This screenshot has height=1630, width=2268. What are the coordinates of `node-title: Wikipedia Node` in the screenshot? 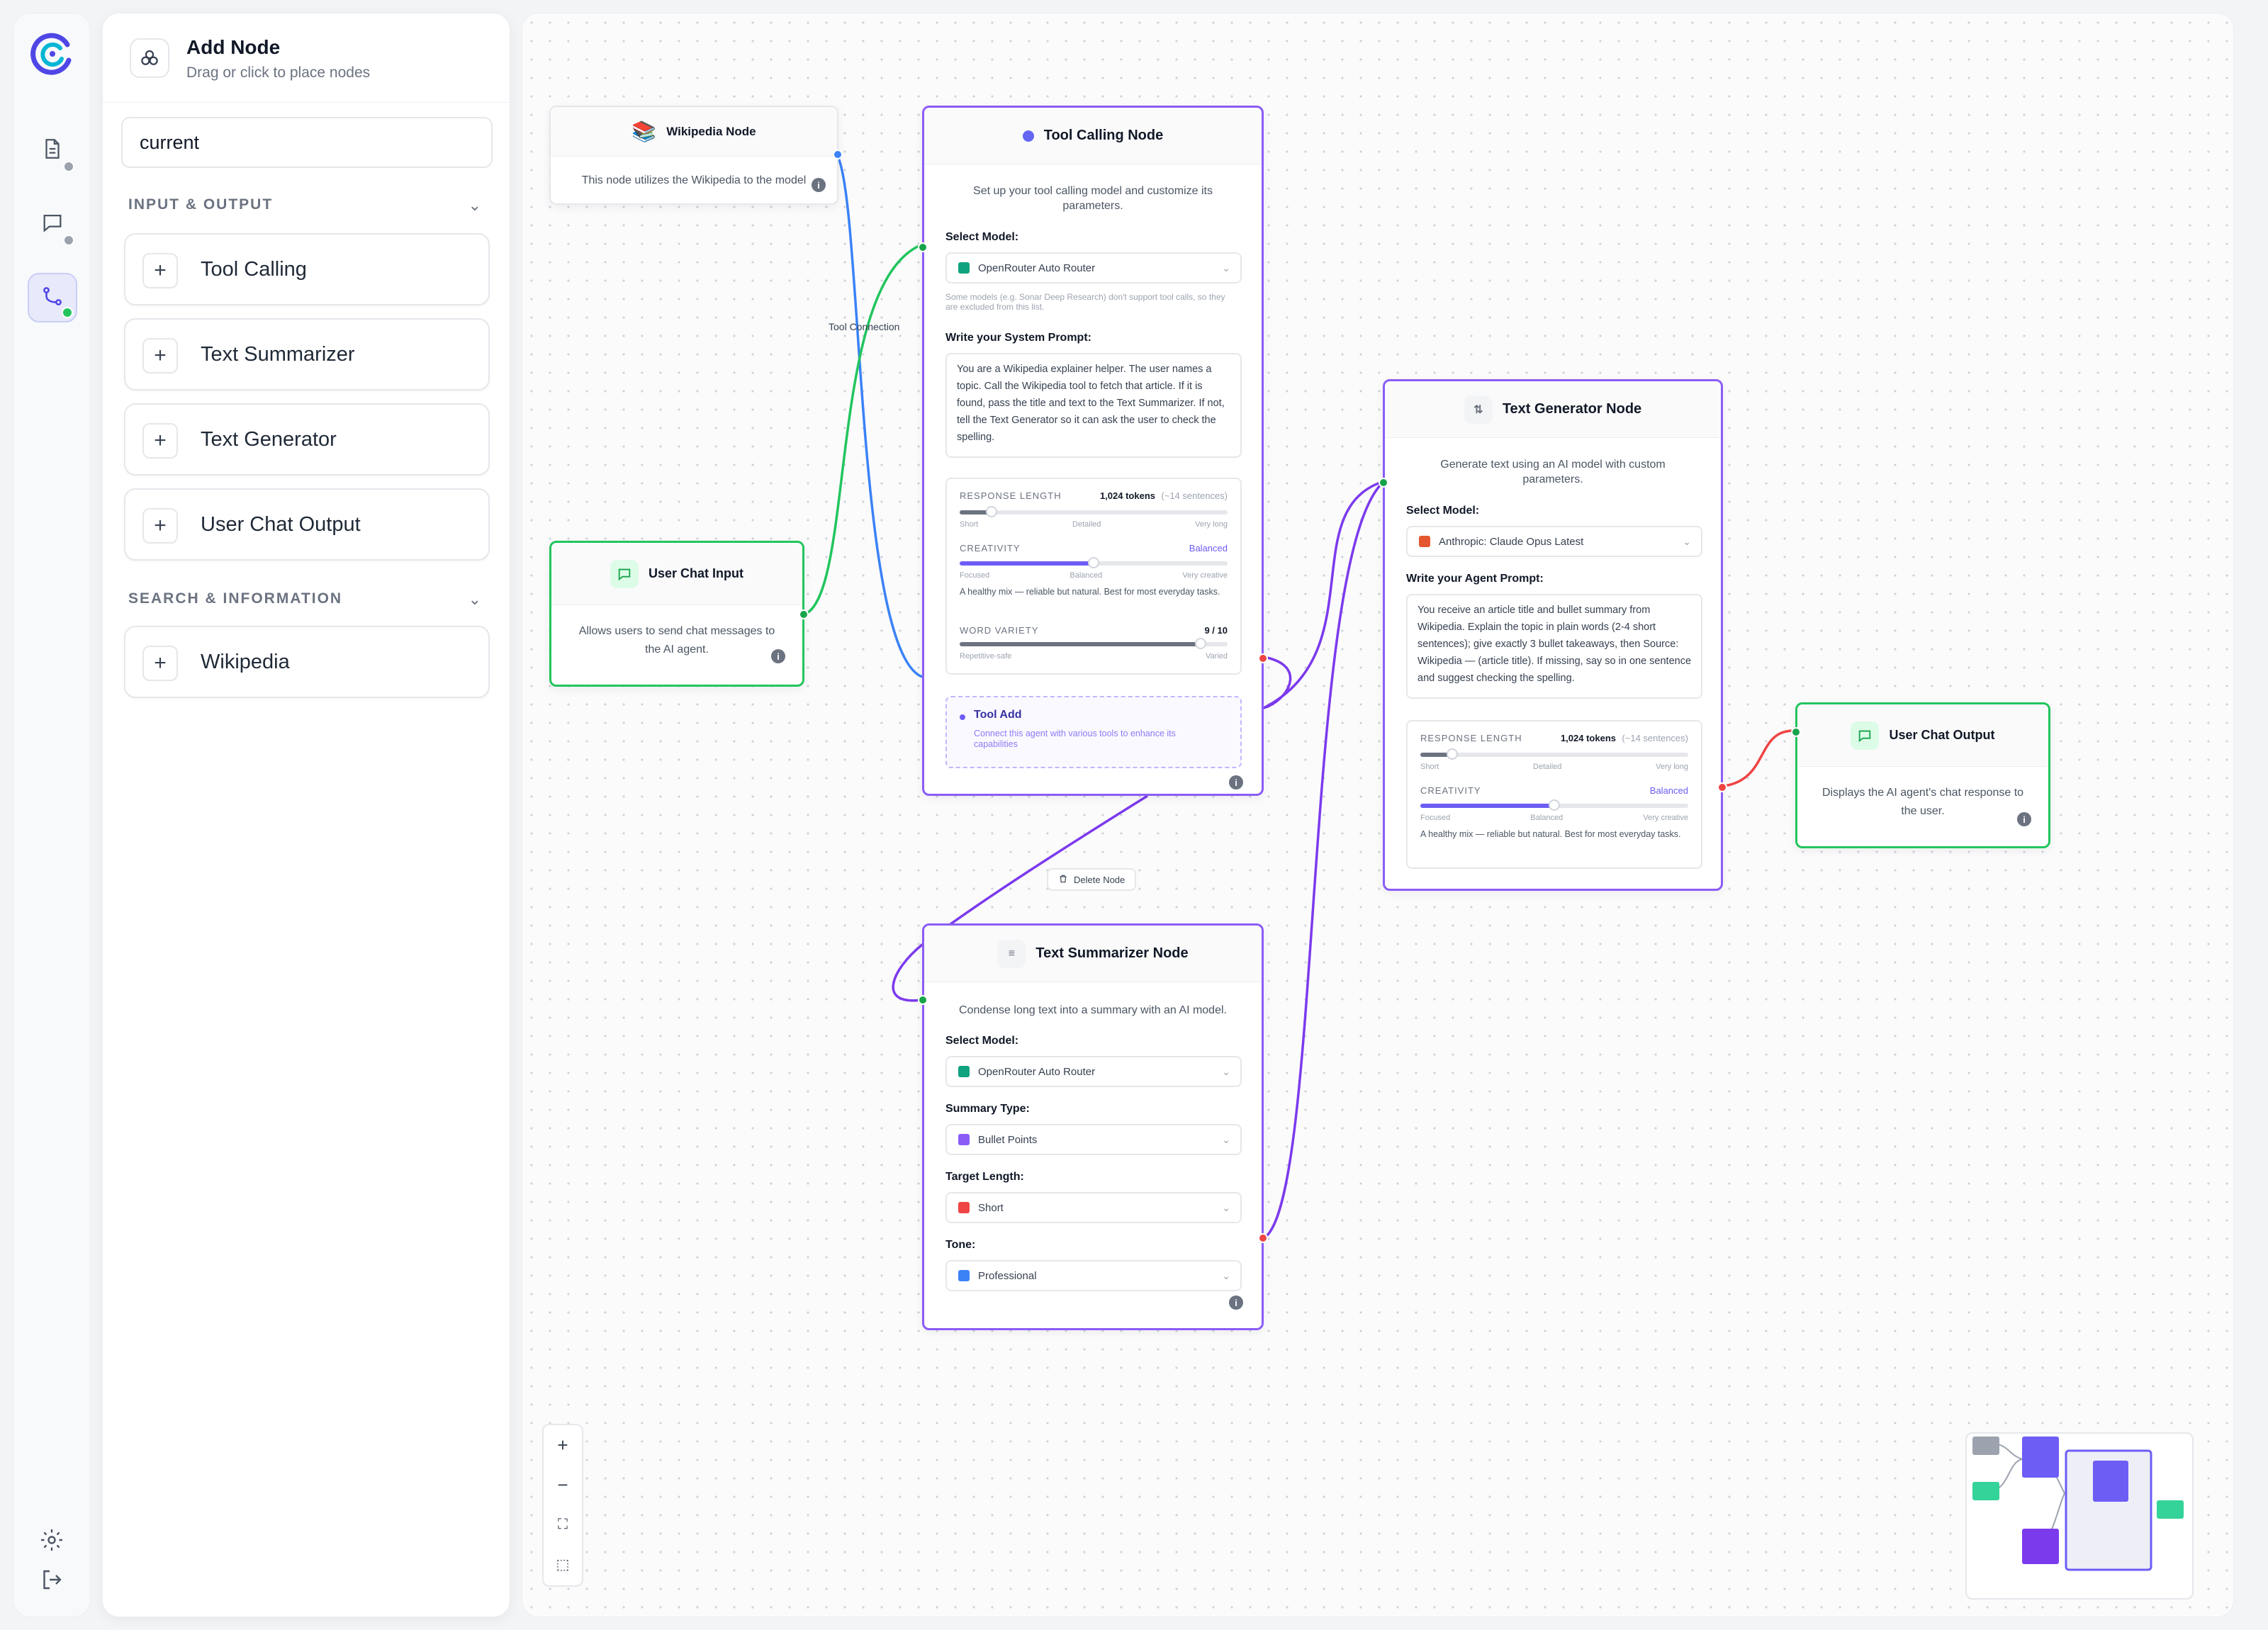 It's located at (711, 131).